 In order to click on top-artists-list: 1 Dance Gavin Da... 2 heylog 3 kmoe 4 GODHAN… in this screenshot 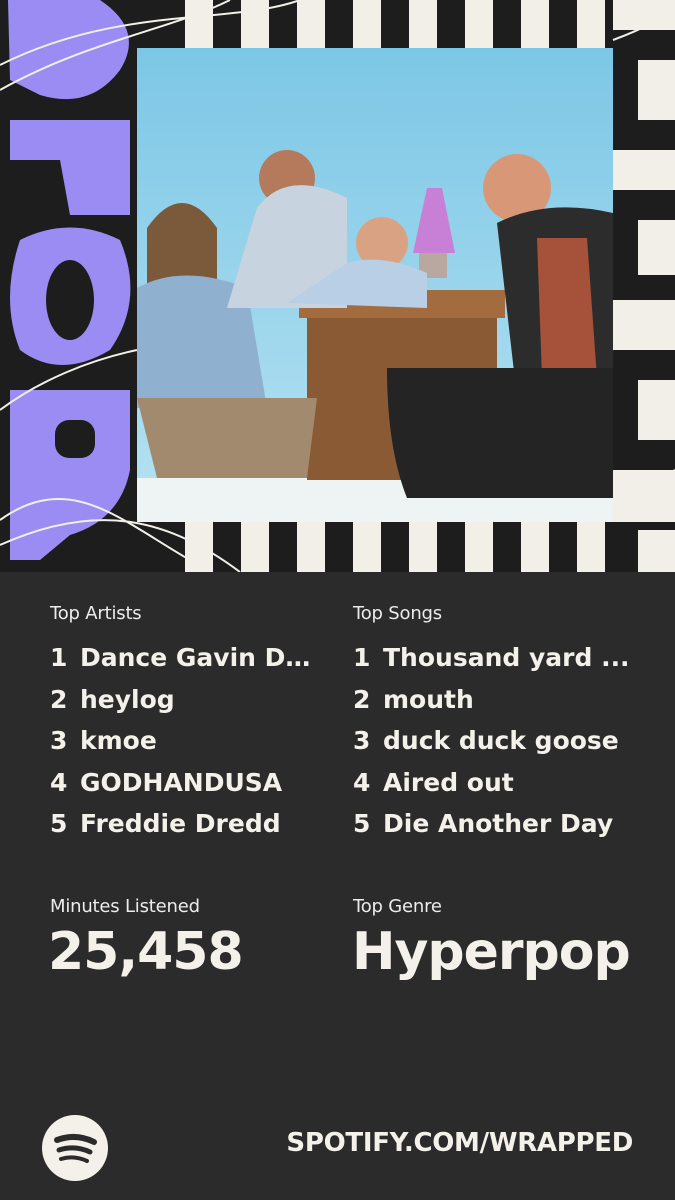, I will do `click(187, 741)`.